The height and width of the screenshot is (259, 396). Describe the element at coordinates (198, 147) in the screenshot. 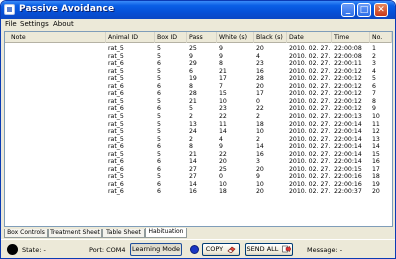

I see `table-row: rat_6 6 8 9 14 2010. 02. 27. 22:00:14 14` at that location.